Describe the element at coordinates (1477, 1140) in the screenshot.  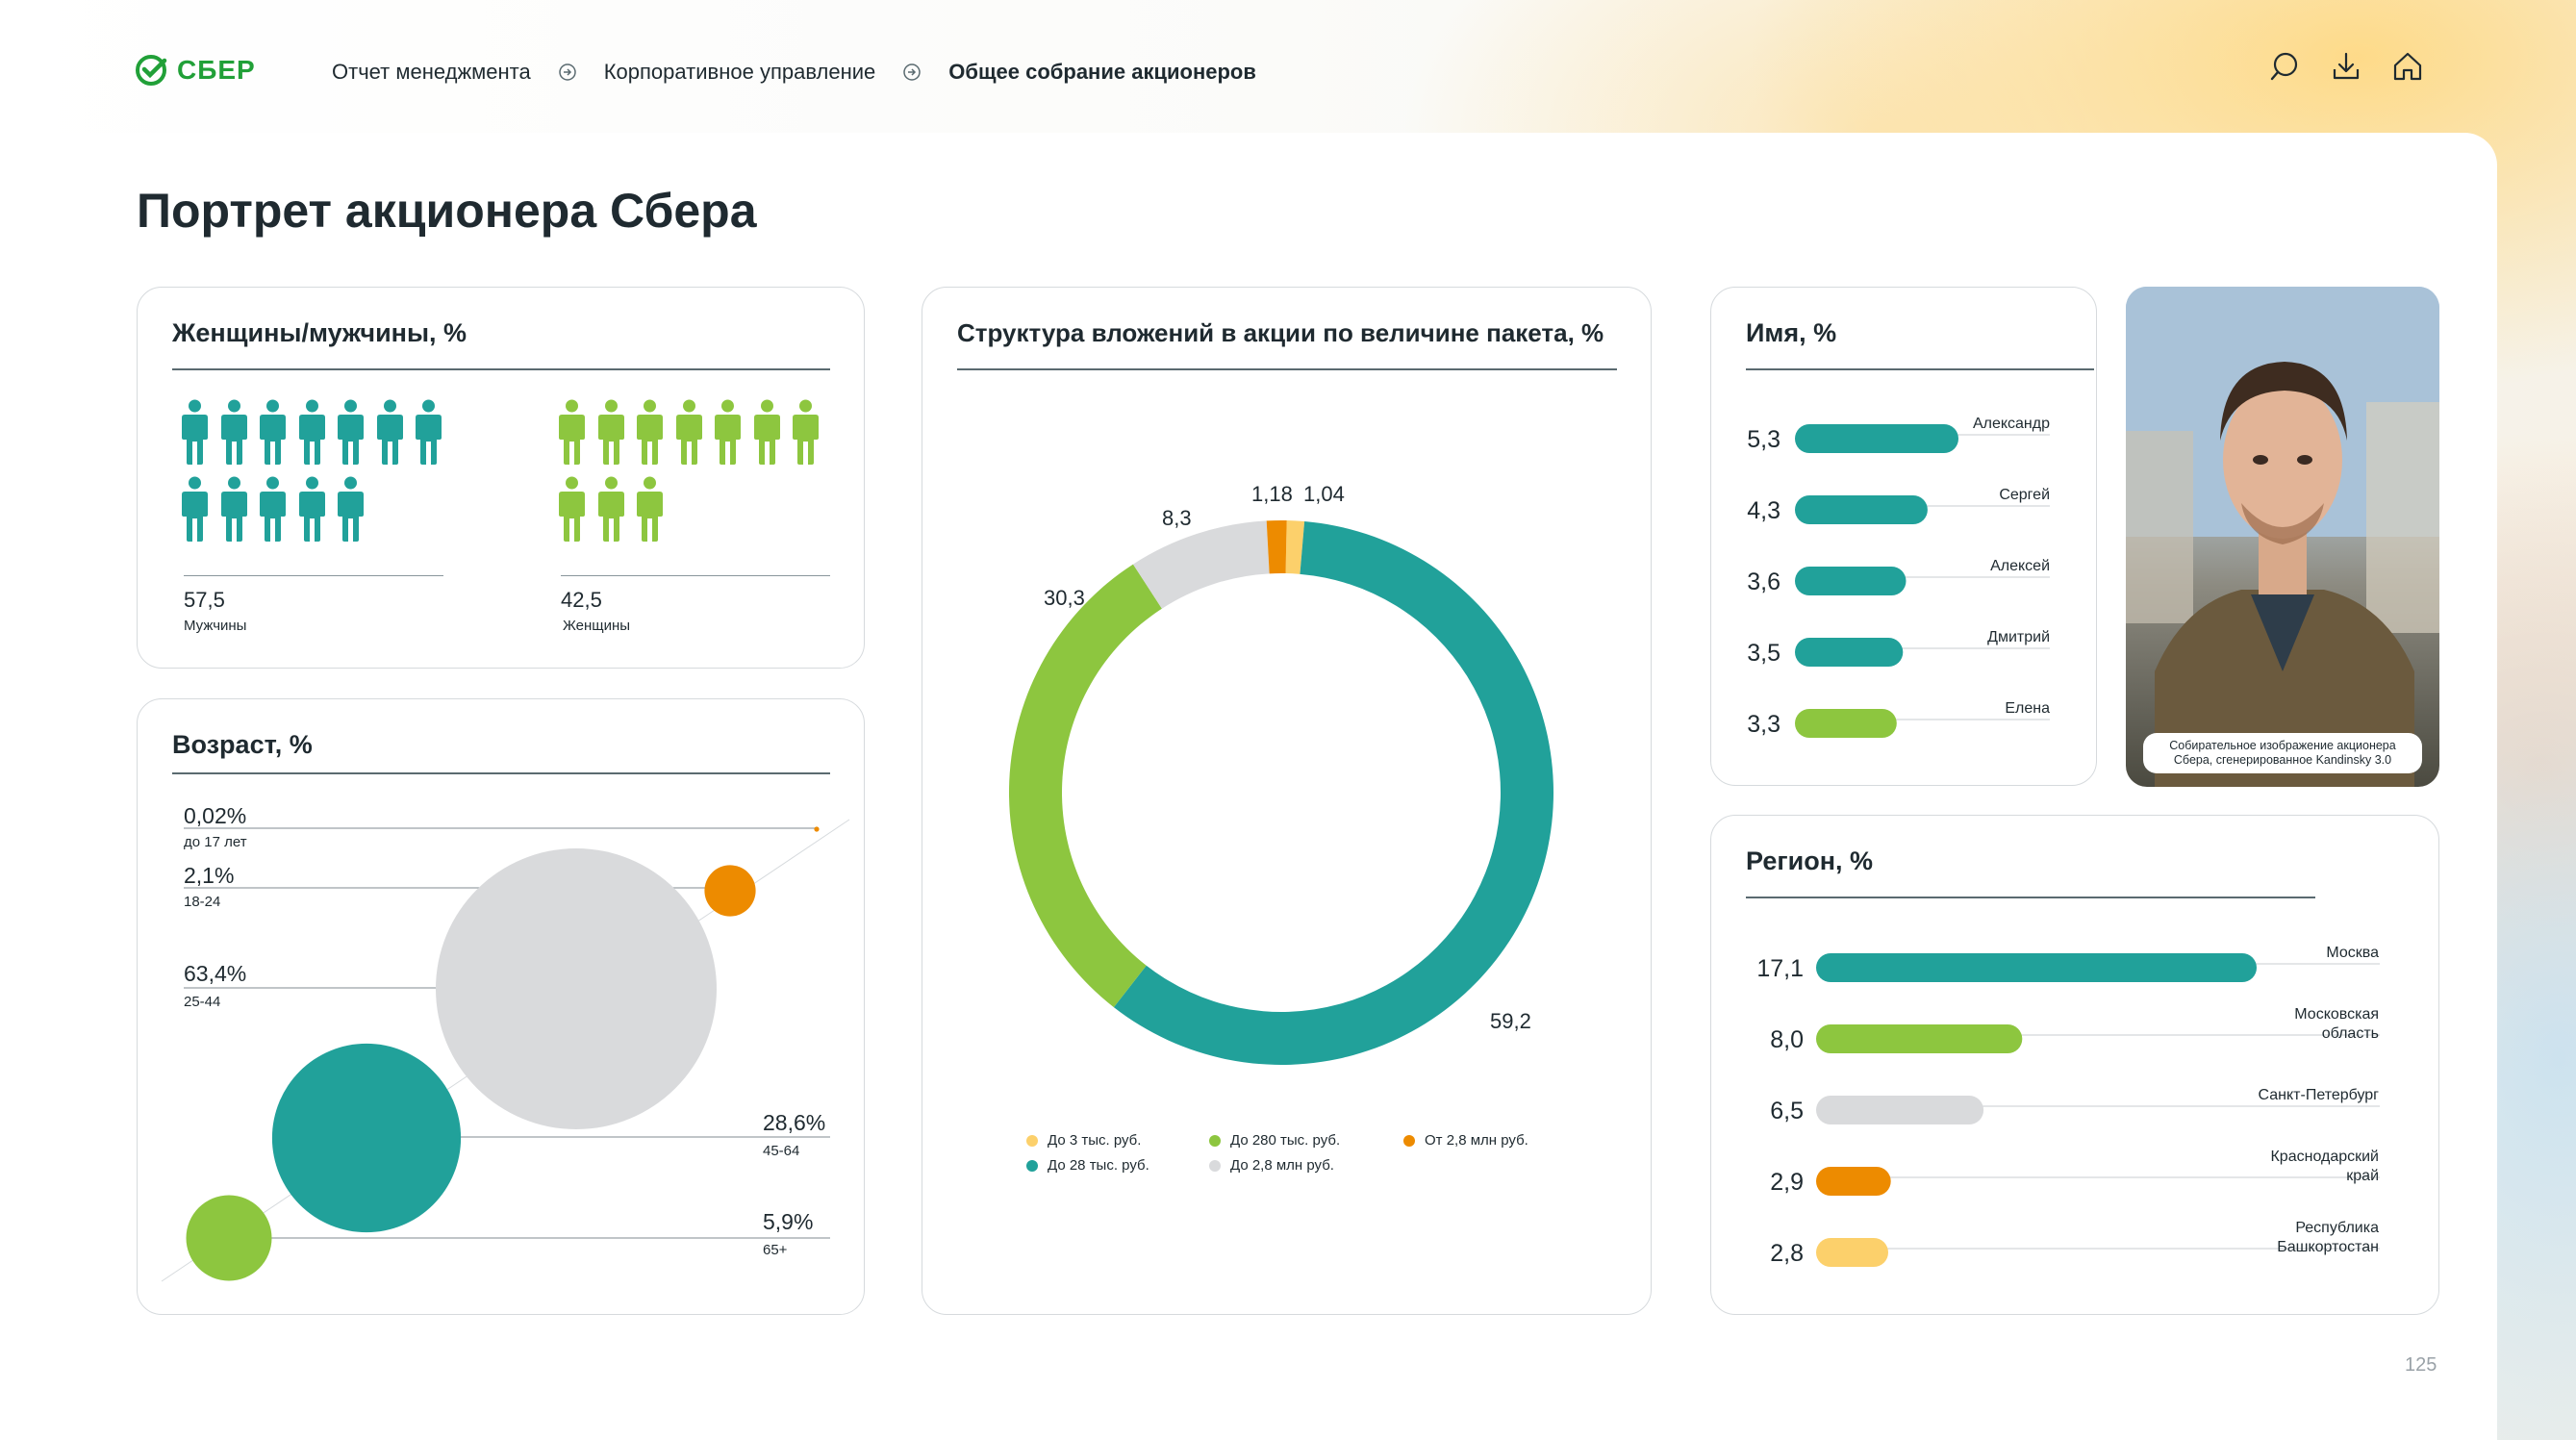
I see `legend-label: От 2,8 млн руб.` at that location.